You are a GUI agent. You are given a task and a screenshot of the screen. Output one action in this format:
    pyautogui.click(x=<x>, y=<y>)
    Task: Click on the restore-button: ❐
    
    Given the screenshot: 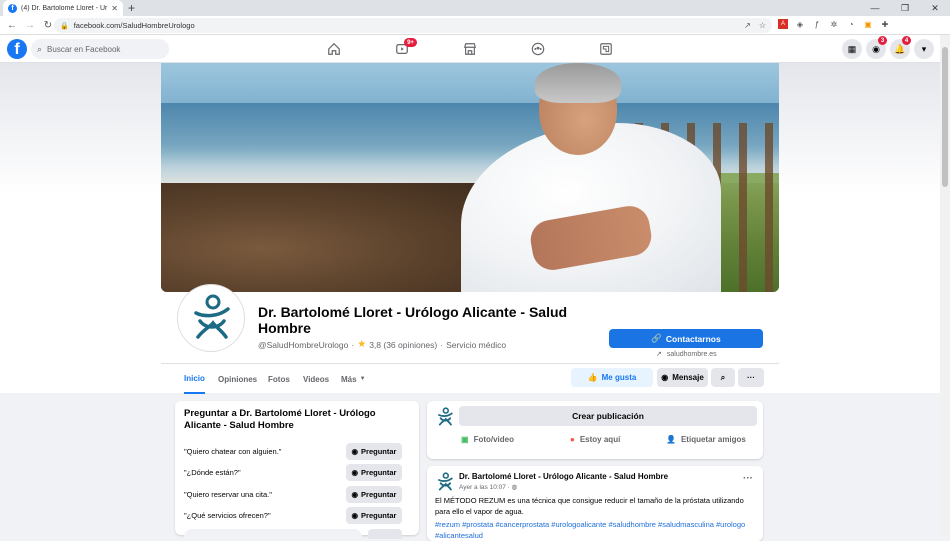 What is the action you would take?
    pyautogui.click(x=905, y=8)
    